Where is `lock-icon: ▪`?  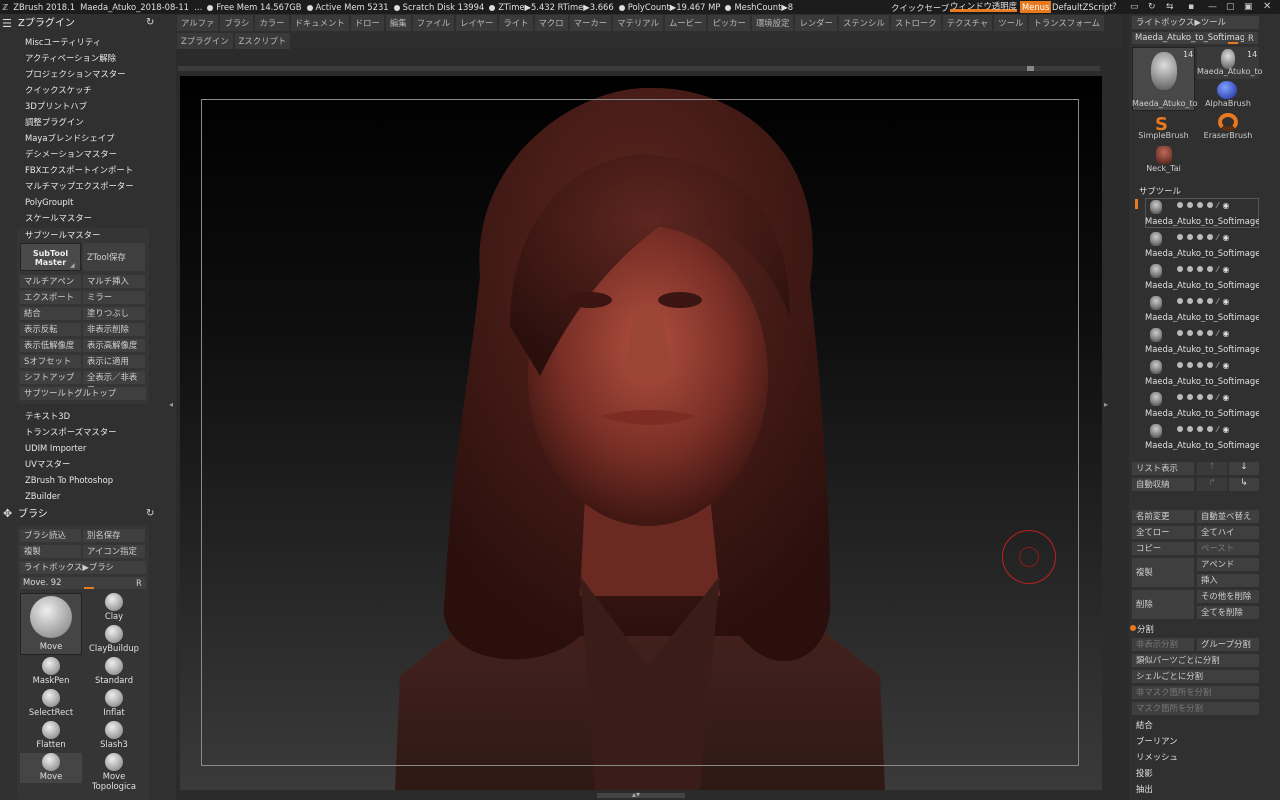 lock-icon: ▪ is located at coordinates (1191, 7).